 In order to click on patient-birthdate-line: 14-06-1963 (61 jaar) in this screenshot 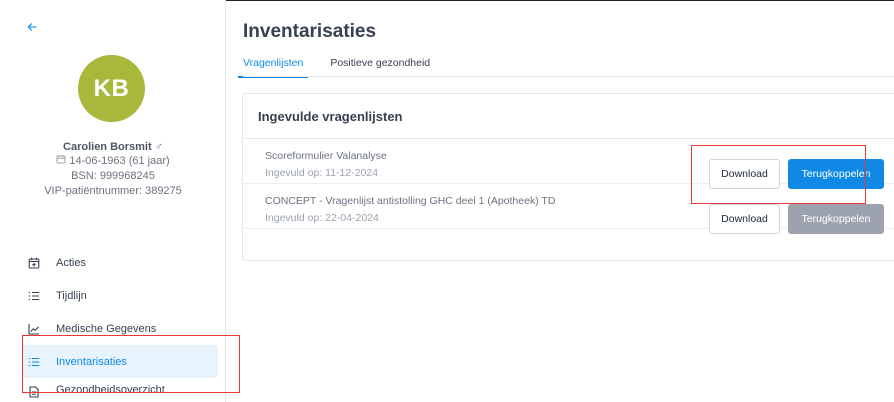, I will do `click(113, 161)`.